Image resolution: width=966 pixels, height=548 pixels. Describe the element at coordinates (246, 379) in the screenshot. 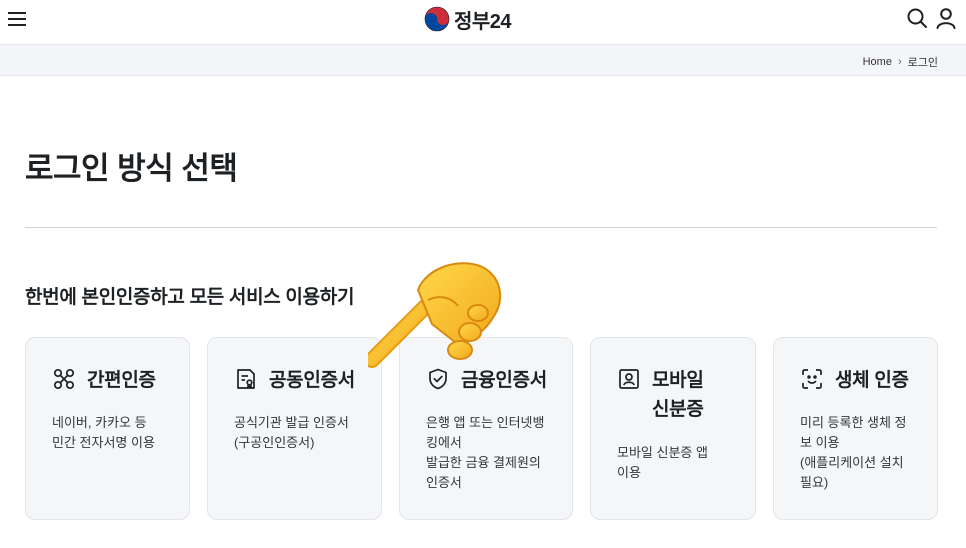

I see `certificate-icon` at that location.